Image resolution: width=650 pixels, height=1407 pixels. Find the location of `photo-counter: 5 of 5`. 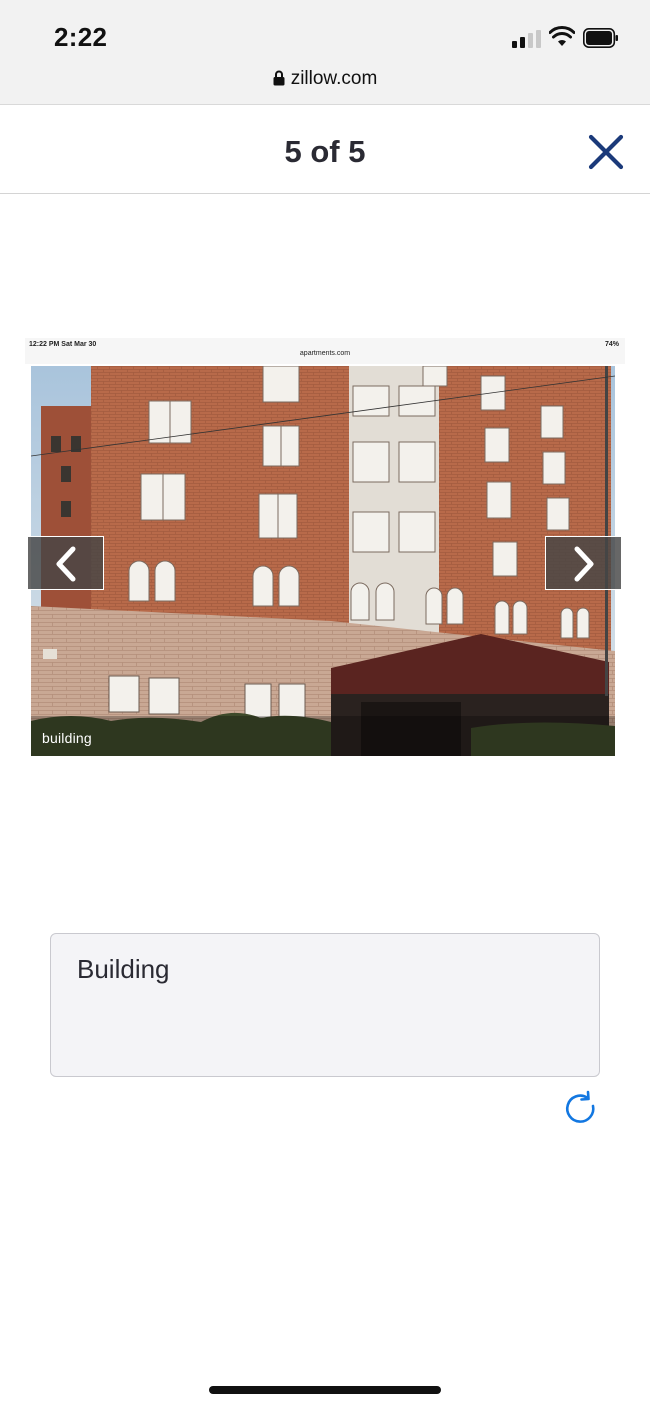

photo-counter: 5 of 5 is located at coordinates (325, 151).